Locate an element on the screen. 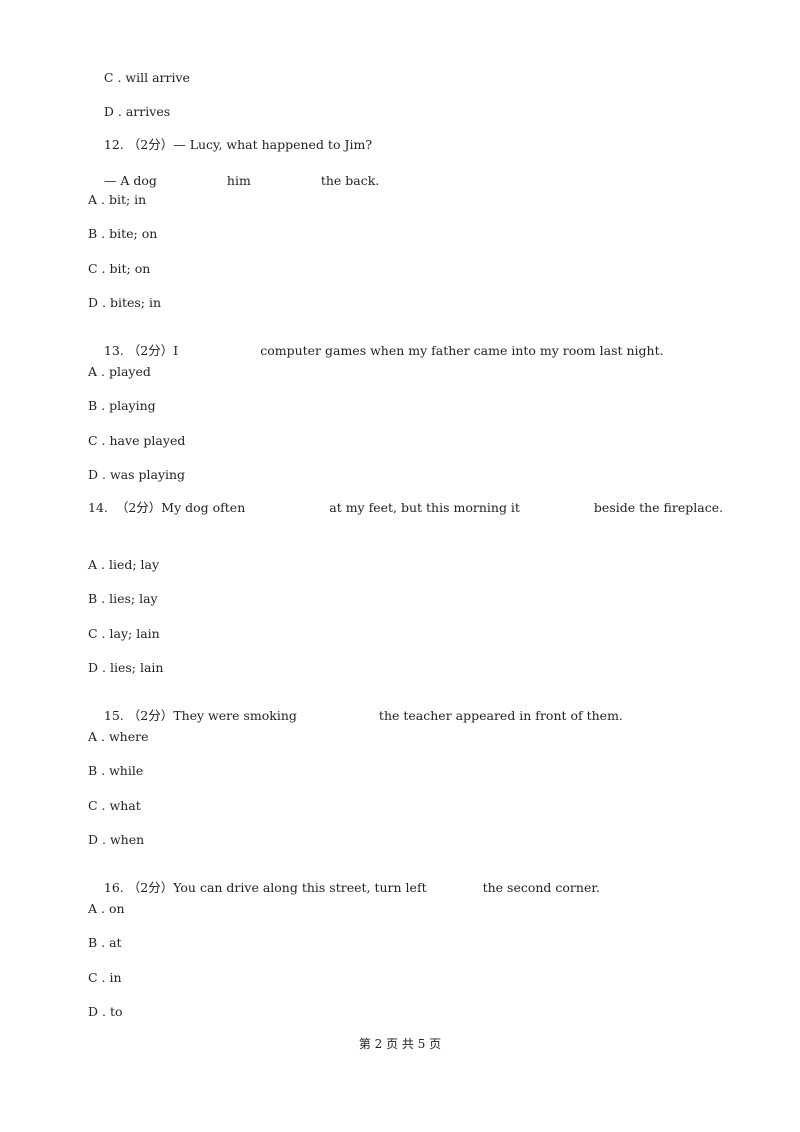 The height and width of the screenshot is (1132, 800). question-number: 15. is located at coordinates (113, 715).